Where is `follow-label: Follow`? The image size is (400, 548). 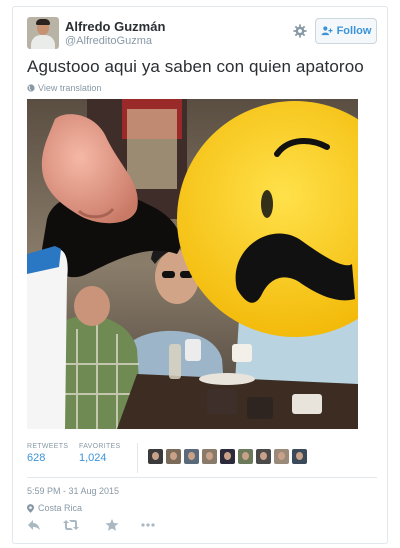 follow-label: Follow is located at coordinates (354, 31).